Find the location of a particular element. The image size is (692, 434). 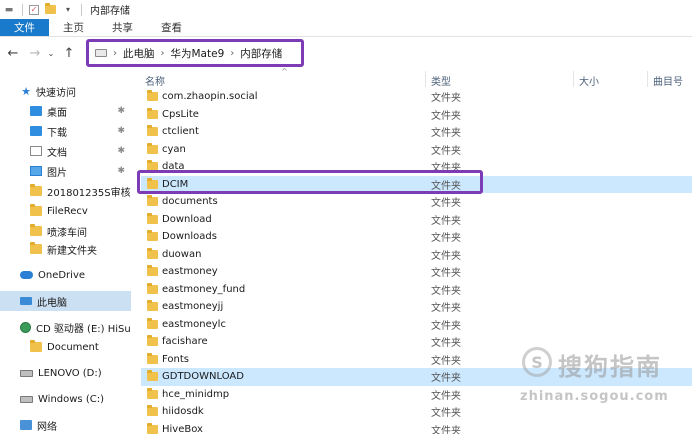

file-row: duowan 文件夹 is located at coordinates (416, 255).